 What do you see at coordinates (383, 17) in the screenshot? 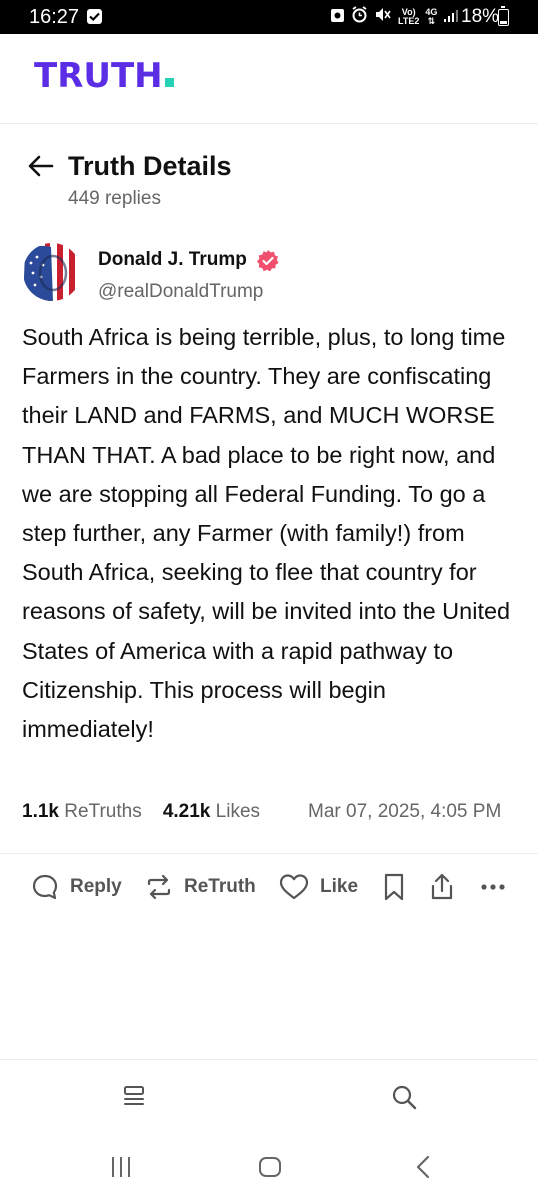
I see `mute-icon` at bounding box center [383, 17].